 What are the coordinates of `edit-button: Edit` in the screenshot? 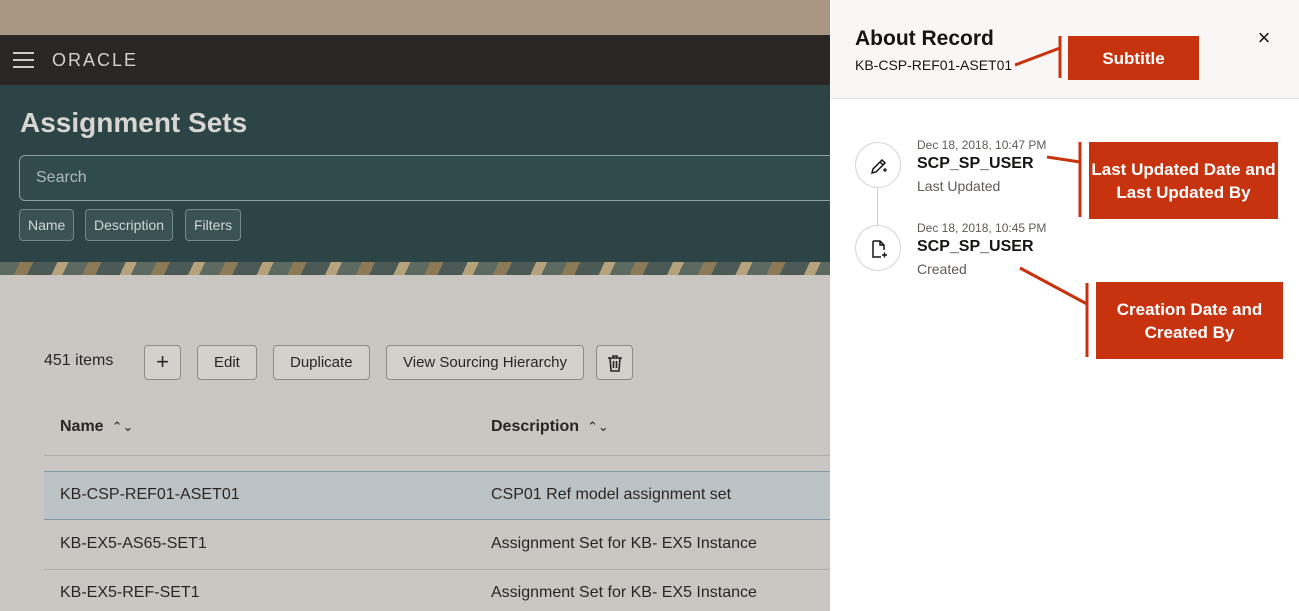 It's located at (227, 362).